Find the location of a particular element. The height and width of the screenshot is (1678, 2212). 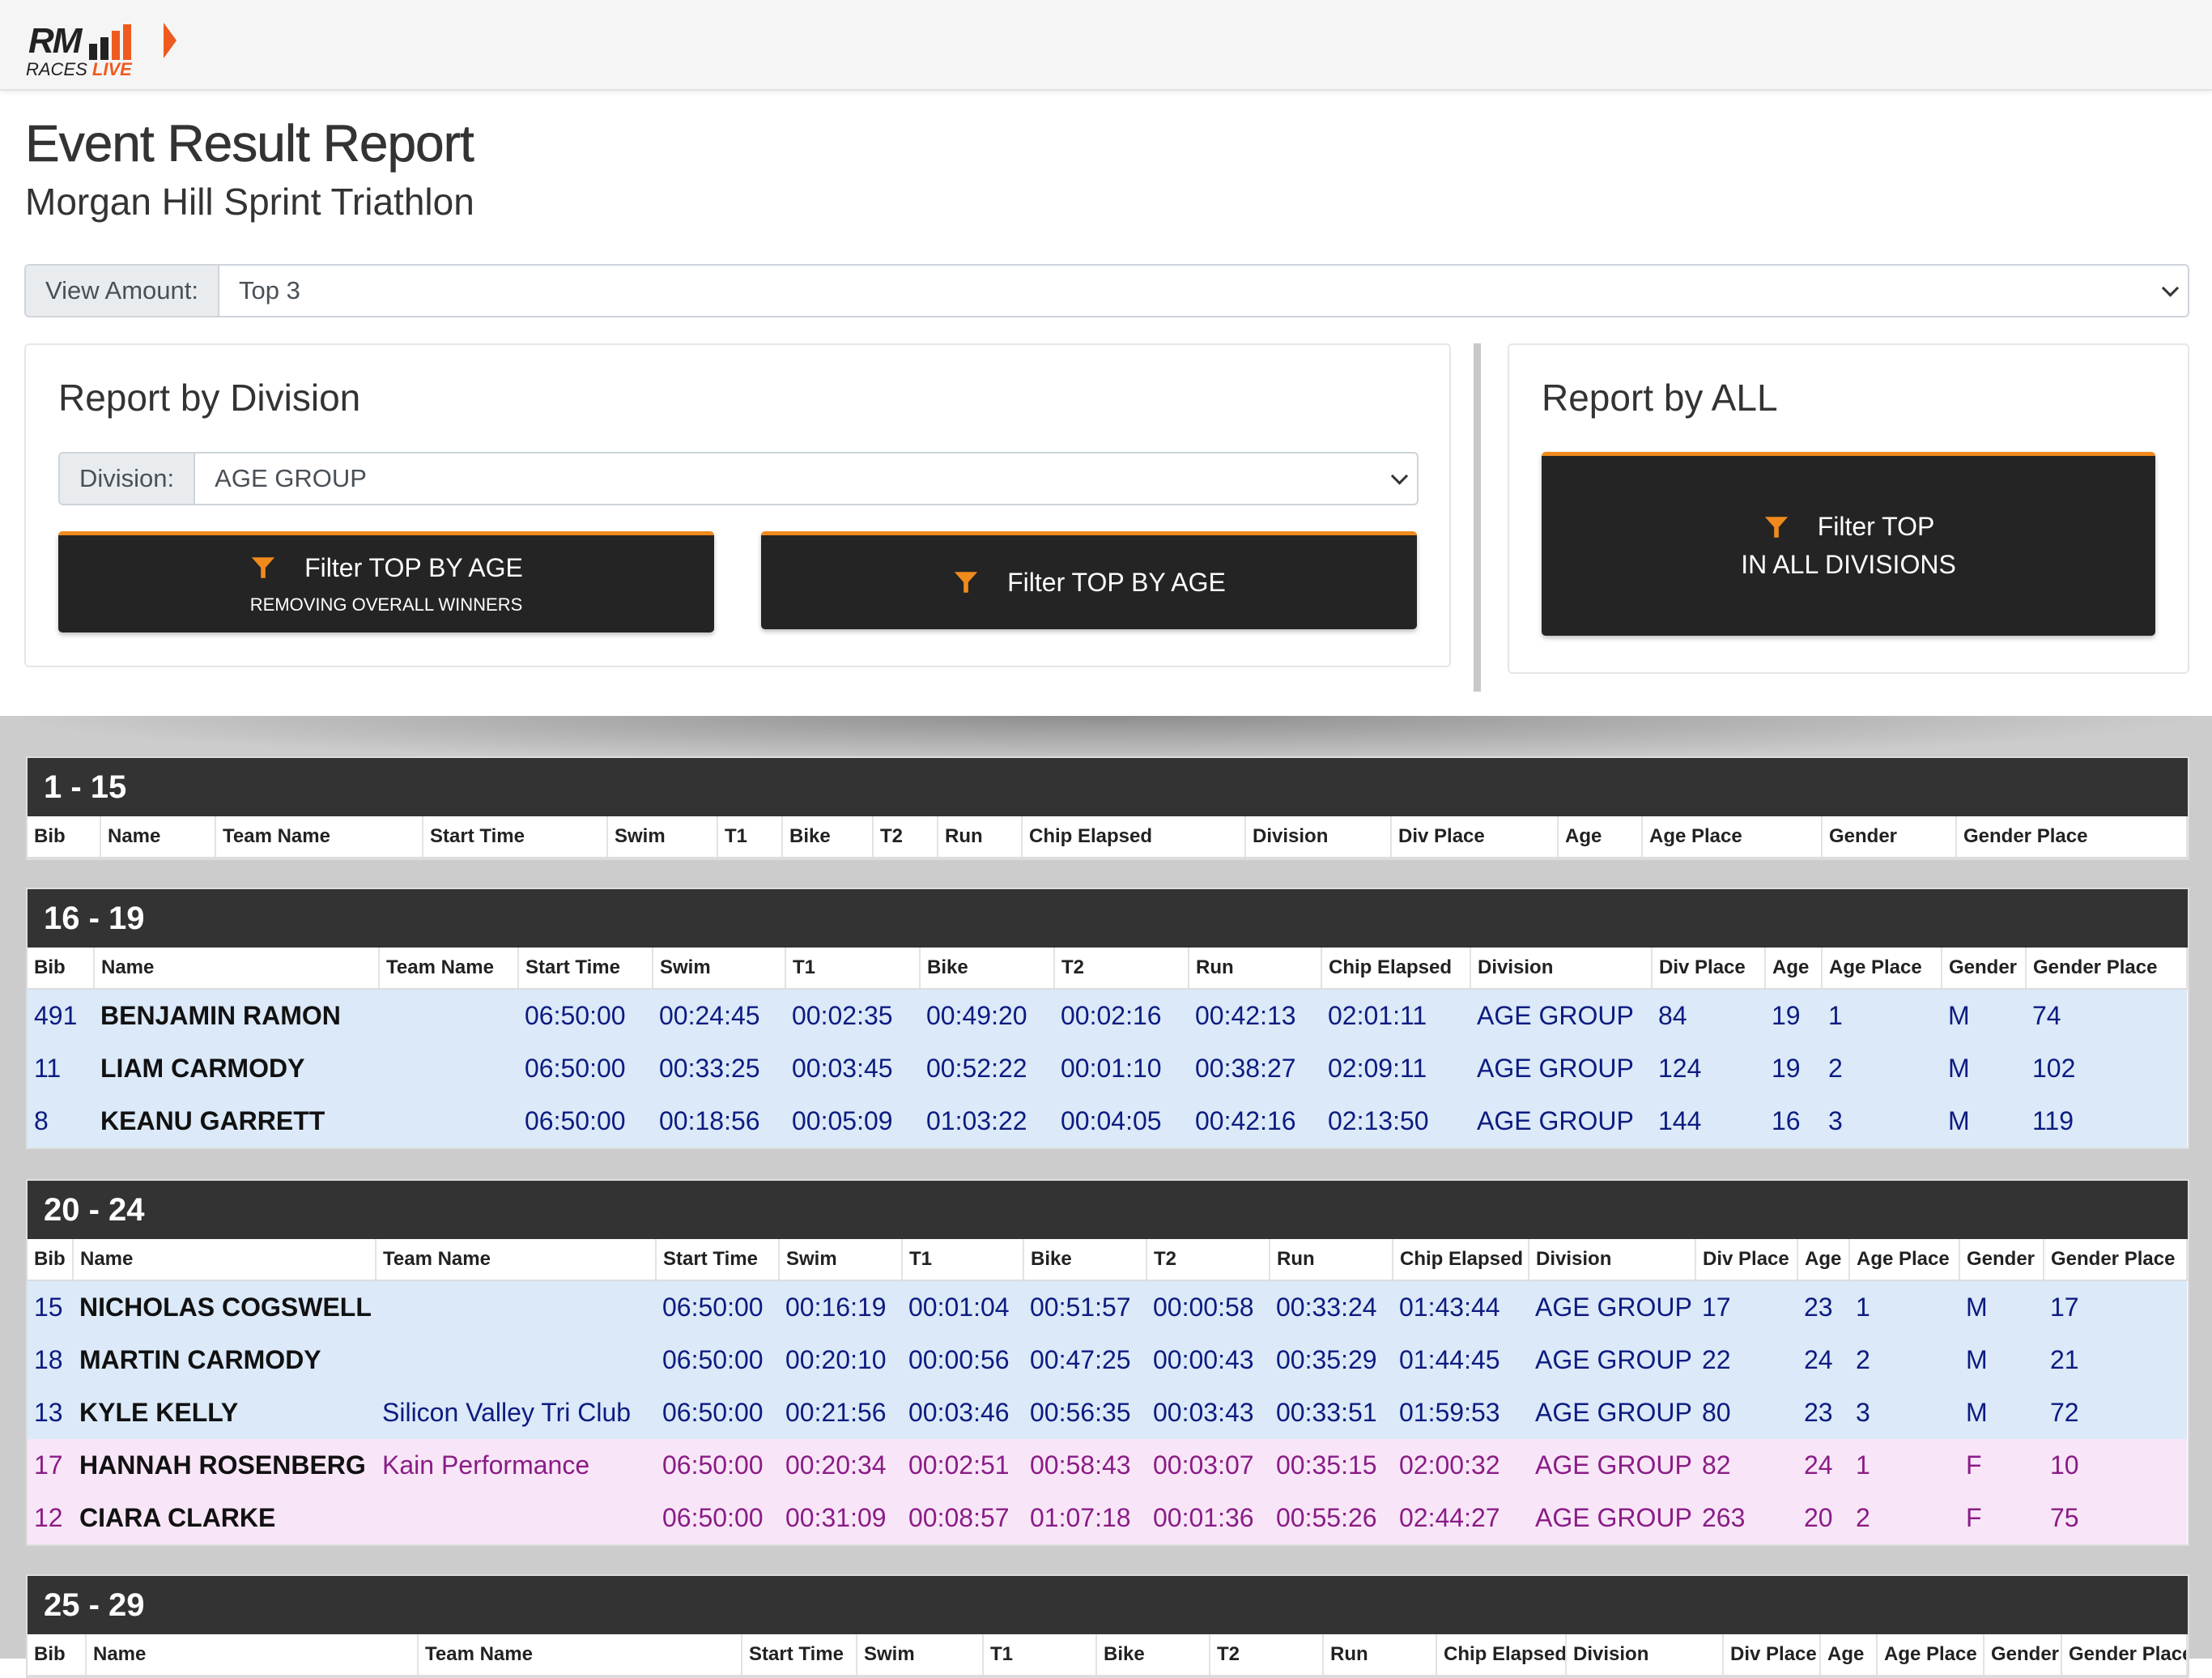

cell-gender-place: 102 is located at coordinates (2106, 1068).